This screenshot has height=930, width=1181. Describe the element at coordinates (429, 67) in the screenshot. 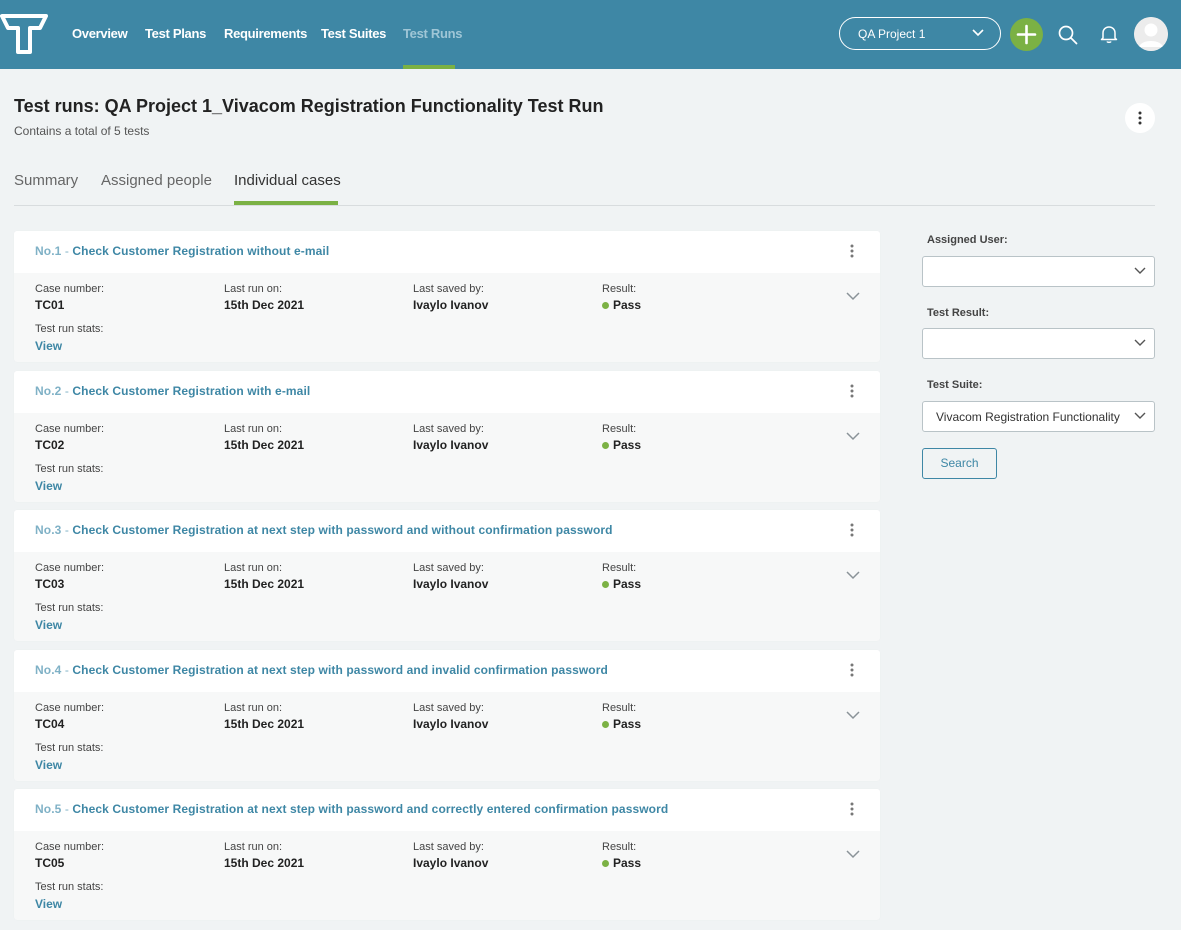

I see `nav-active-indicator` at that location.